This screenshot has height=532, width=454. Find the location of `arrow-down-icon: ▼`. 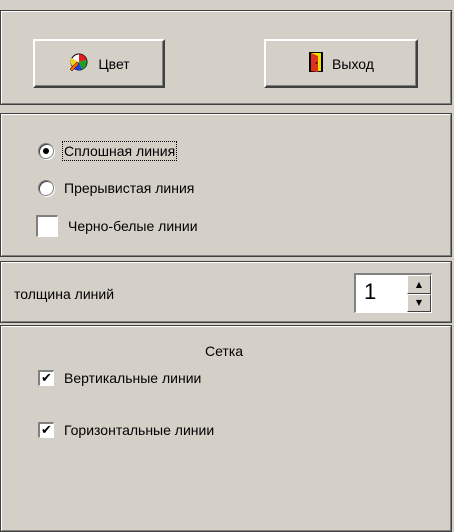

arrow-down-icon: ▼ is located at coordinates (419, 303).